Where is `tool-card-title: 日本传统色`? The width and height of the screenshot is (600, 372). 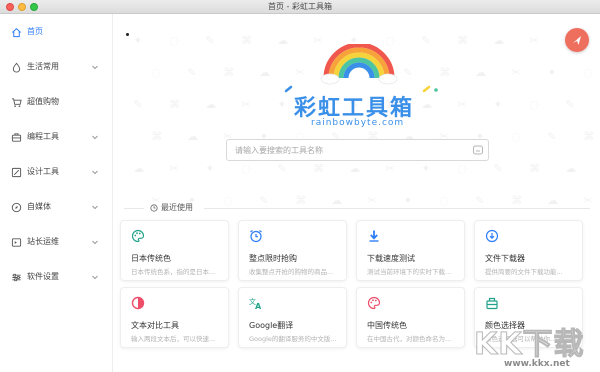
tool-card-title: 日本传统色 is located at coordinates (151, 258).